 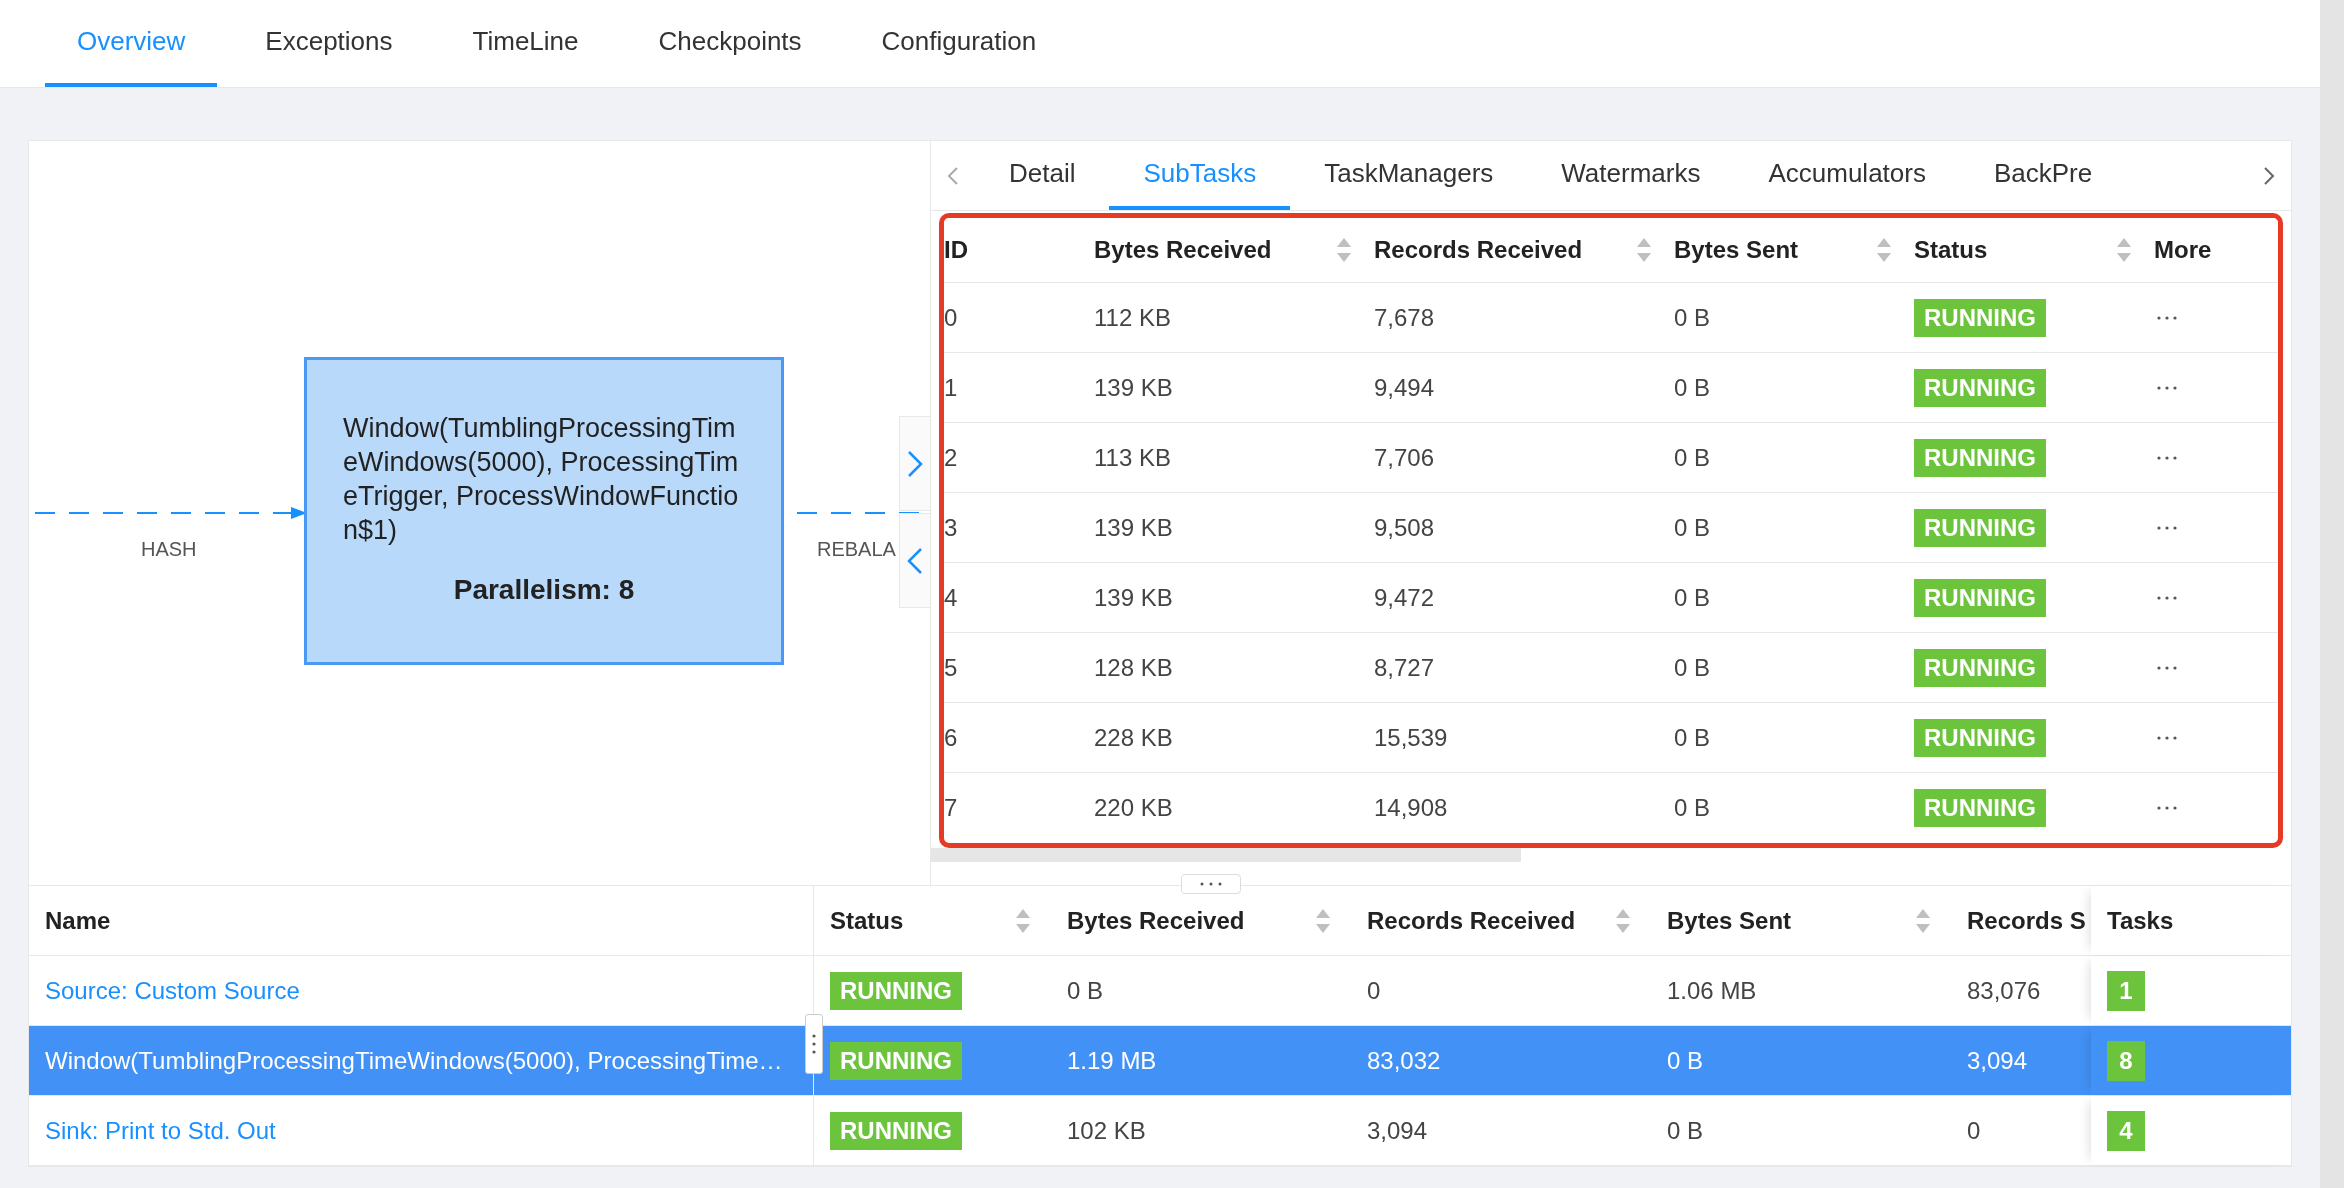 What do you see at coordinates (1411, 807) in the screenshot?
I see `table-cell: 14,908` at bounding box center [1411, 807].